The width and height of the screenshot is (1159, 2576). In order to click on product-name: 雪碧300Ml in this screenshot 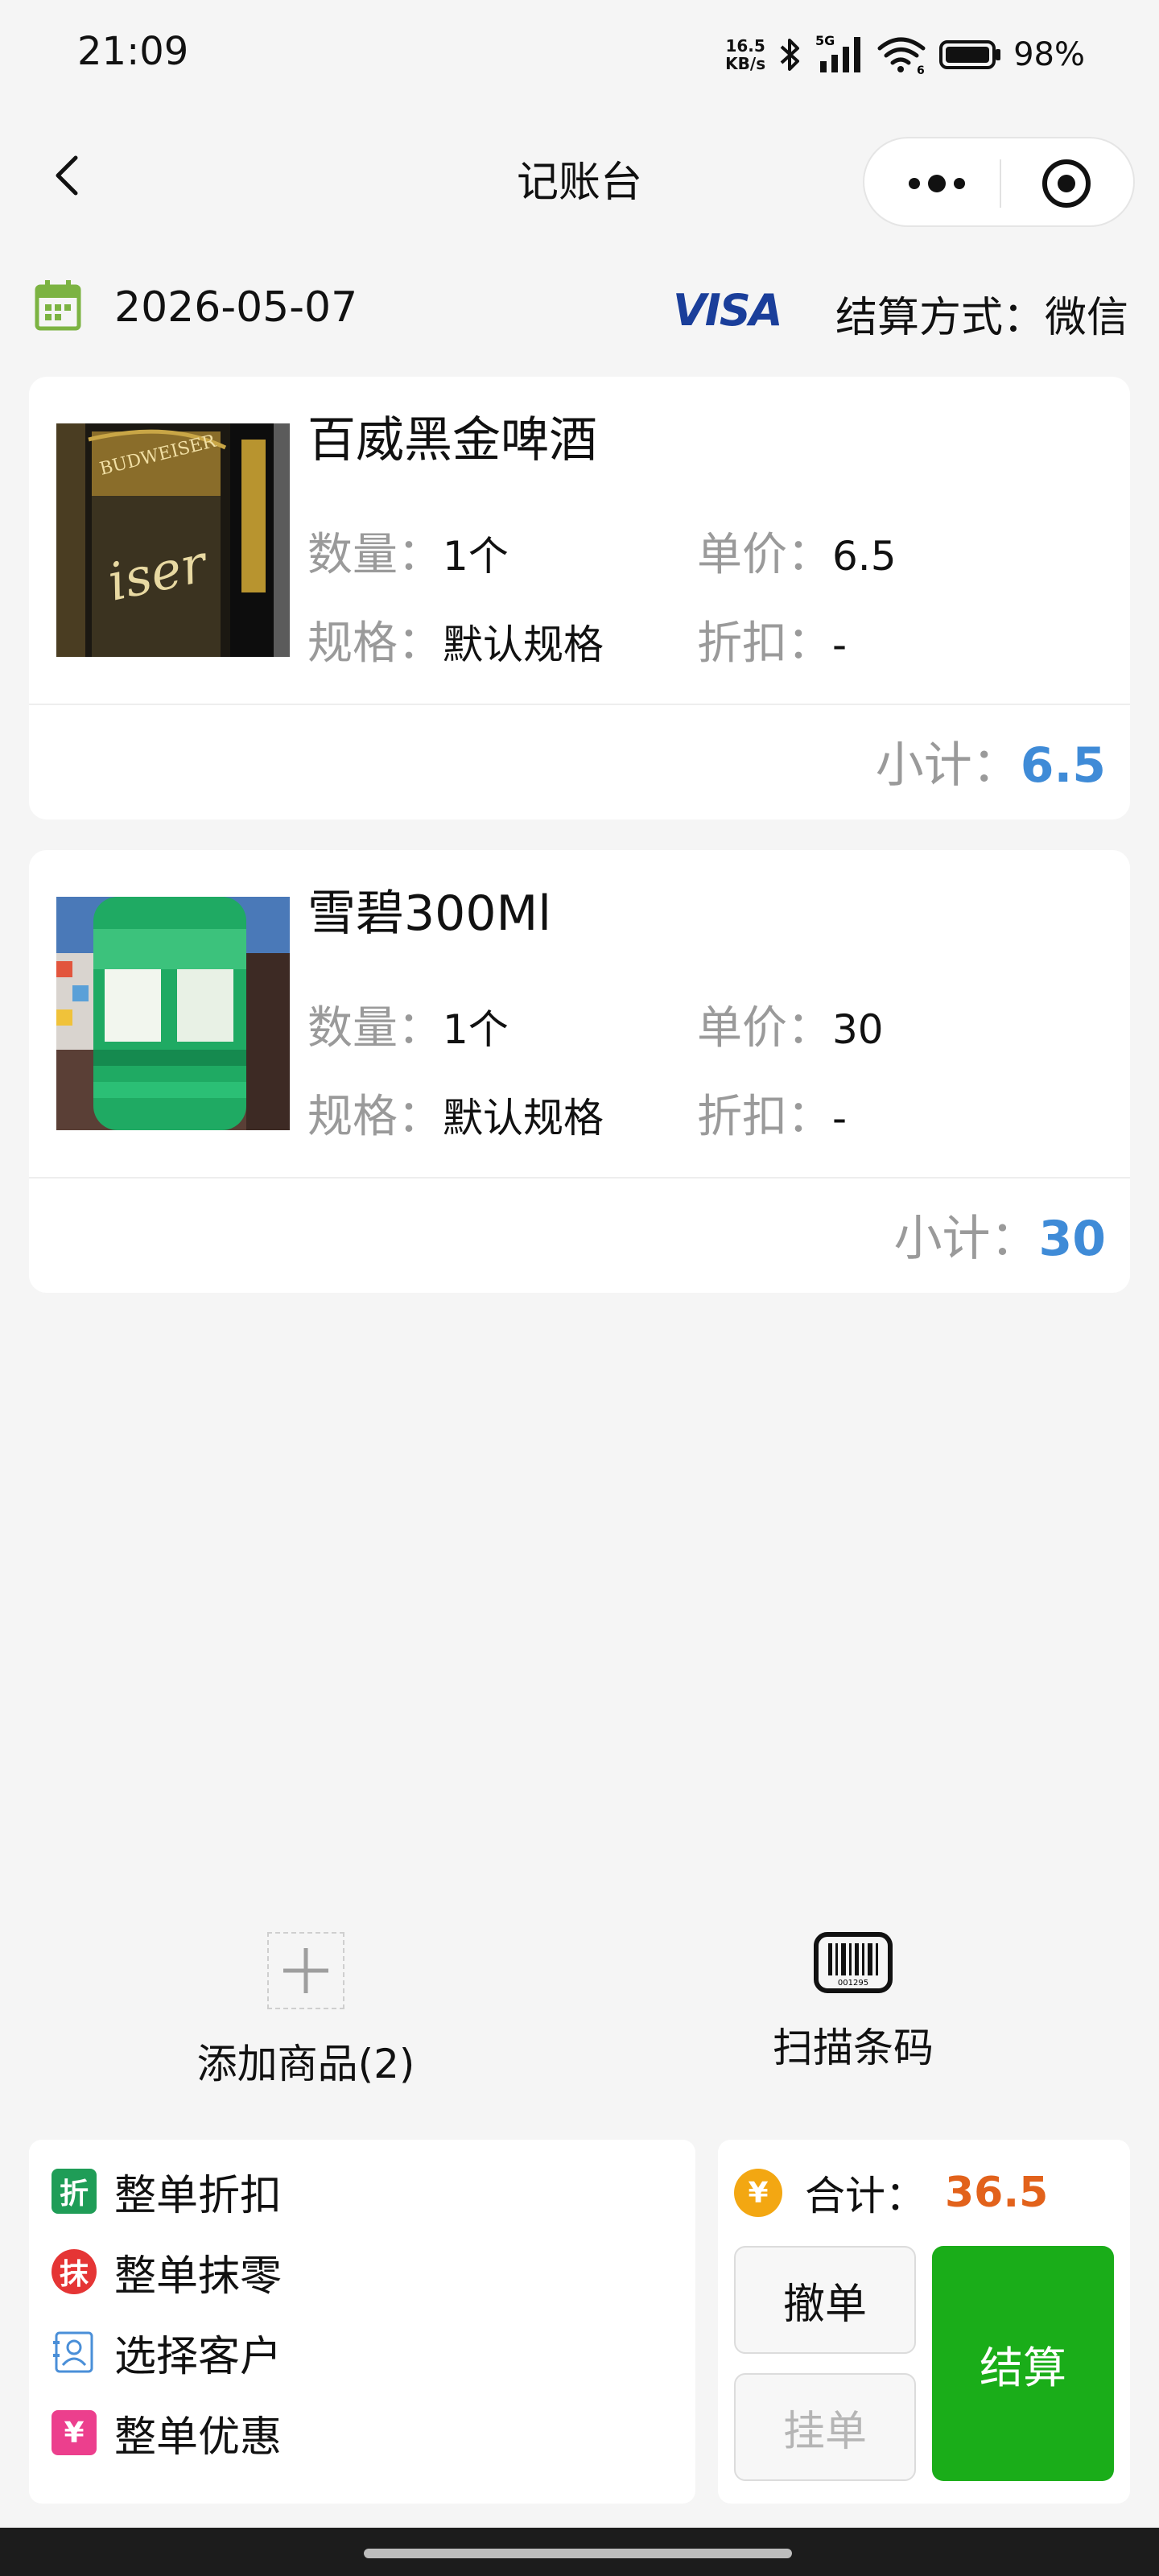, I will do `click(429, 914)`.